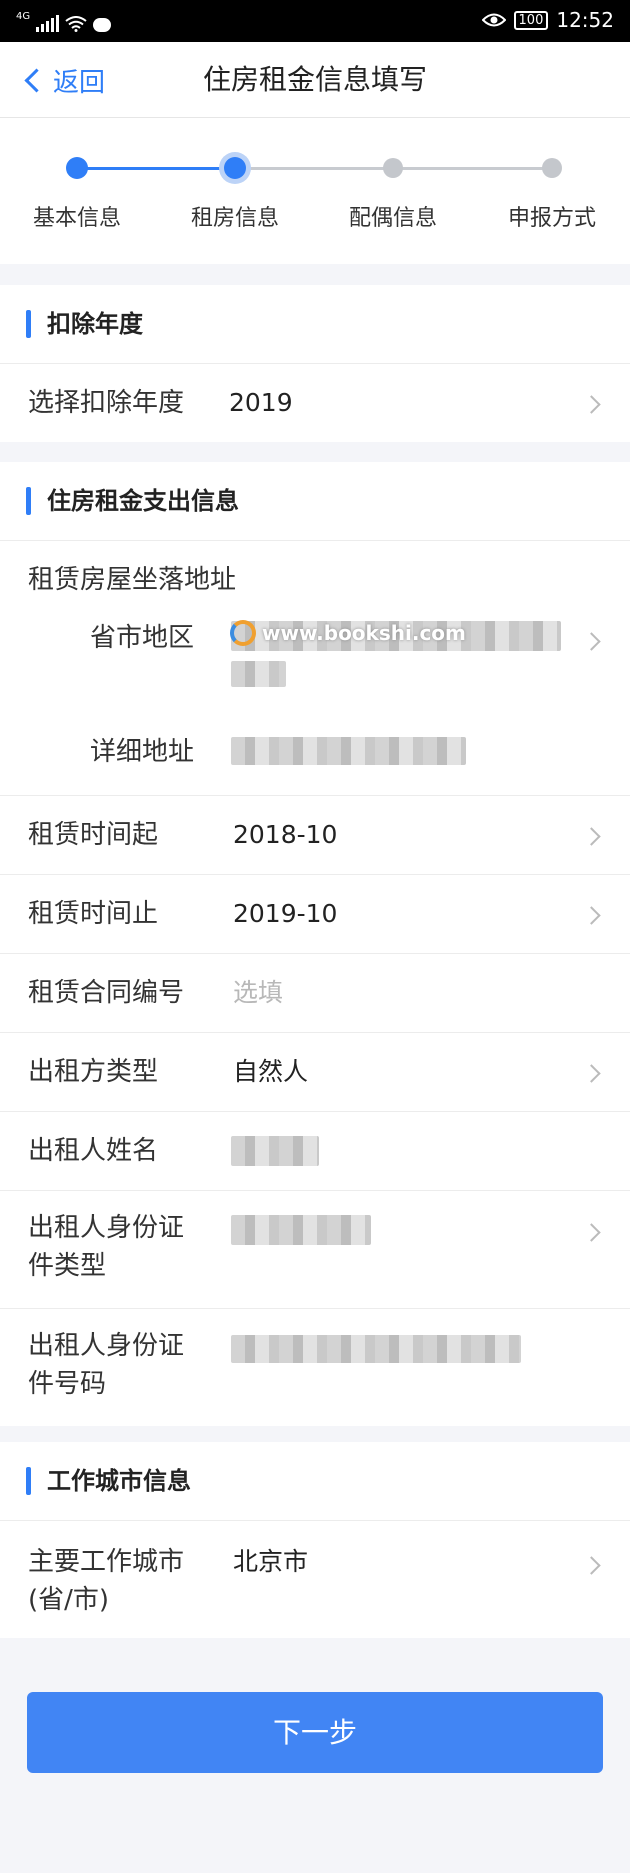 This screenshot has width=630, height=1873. I want to click on clock: 12:52, so click(585, 20).